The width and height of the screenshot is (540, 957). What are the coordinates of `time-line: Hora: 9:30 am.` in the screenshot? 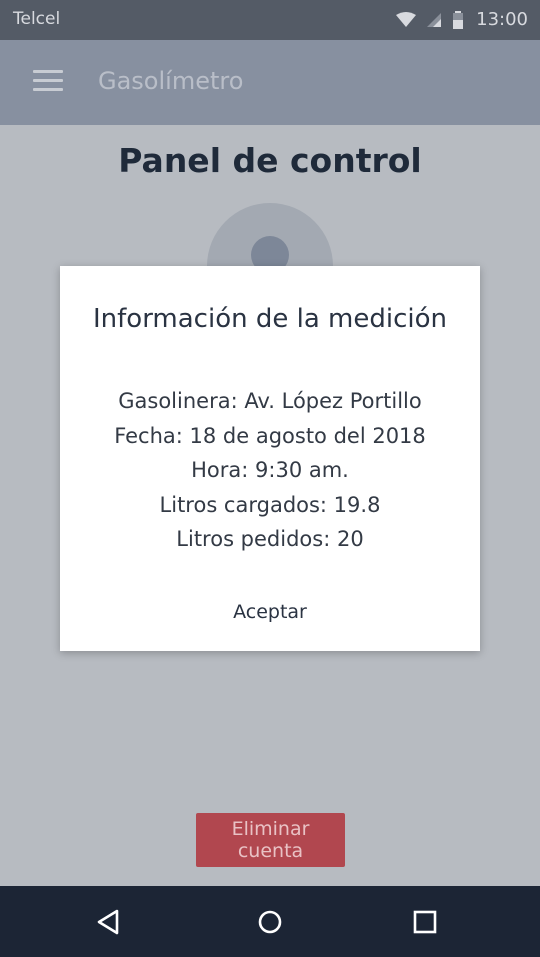 It's located at (270, 470).